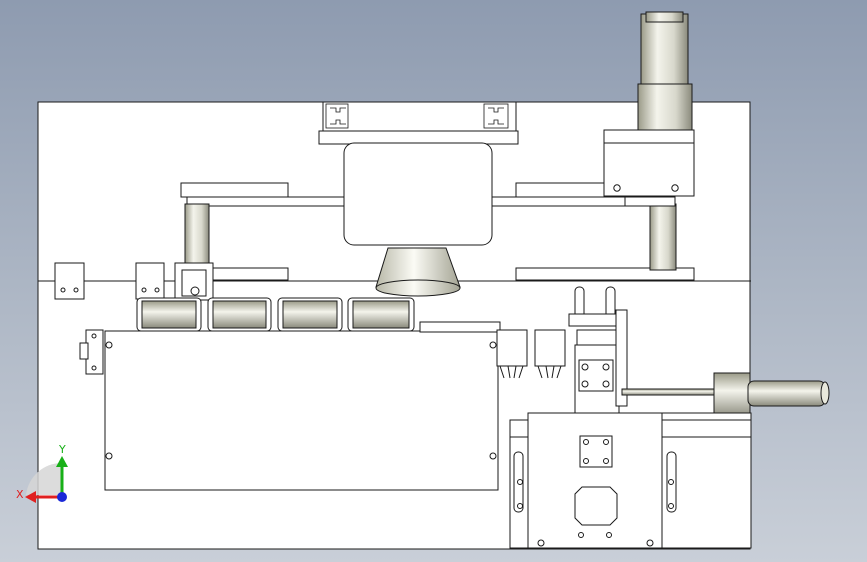  I want to click on motor-body, so click(665, 107).